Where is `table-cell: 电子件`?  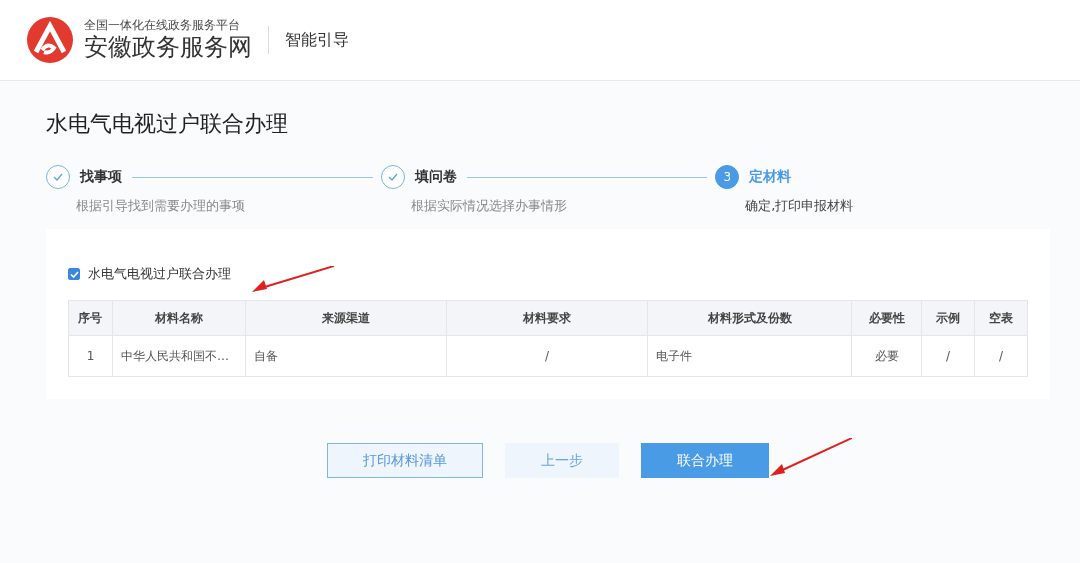 table-cell: 电子件 is located at coordinates (749, 356).